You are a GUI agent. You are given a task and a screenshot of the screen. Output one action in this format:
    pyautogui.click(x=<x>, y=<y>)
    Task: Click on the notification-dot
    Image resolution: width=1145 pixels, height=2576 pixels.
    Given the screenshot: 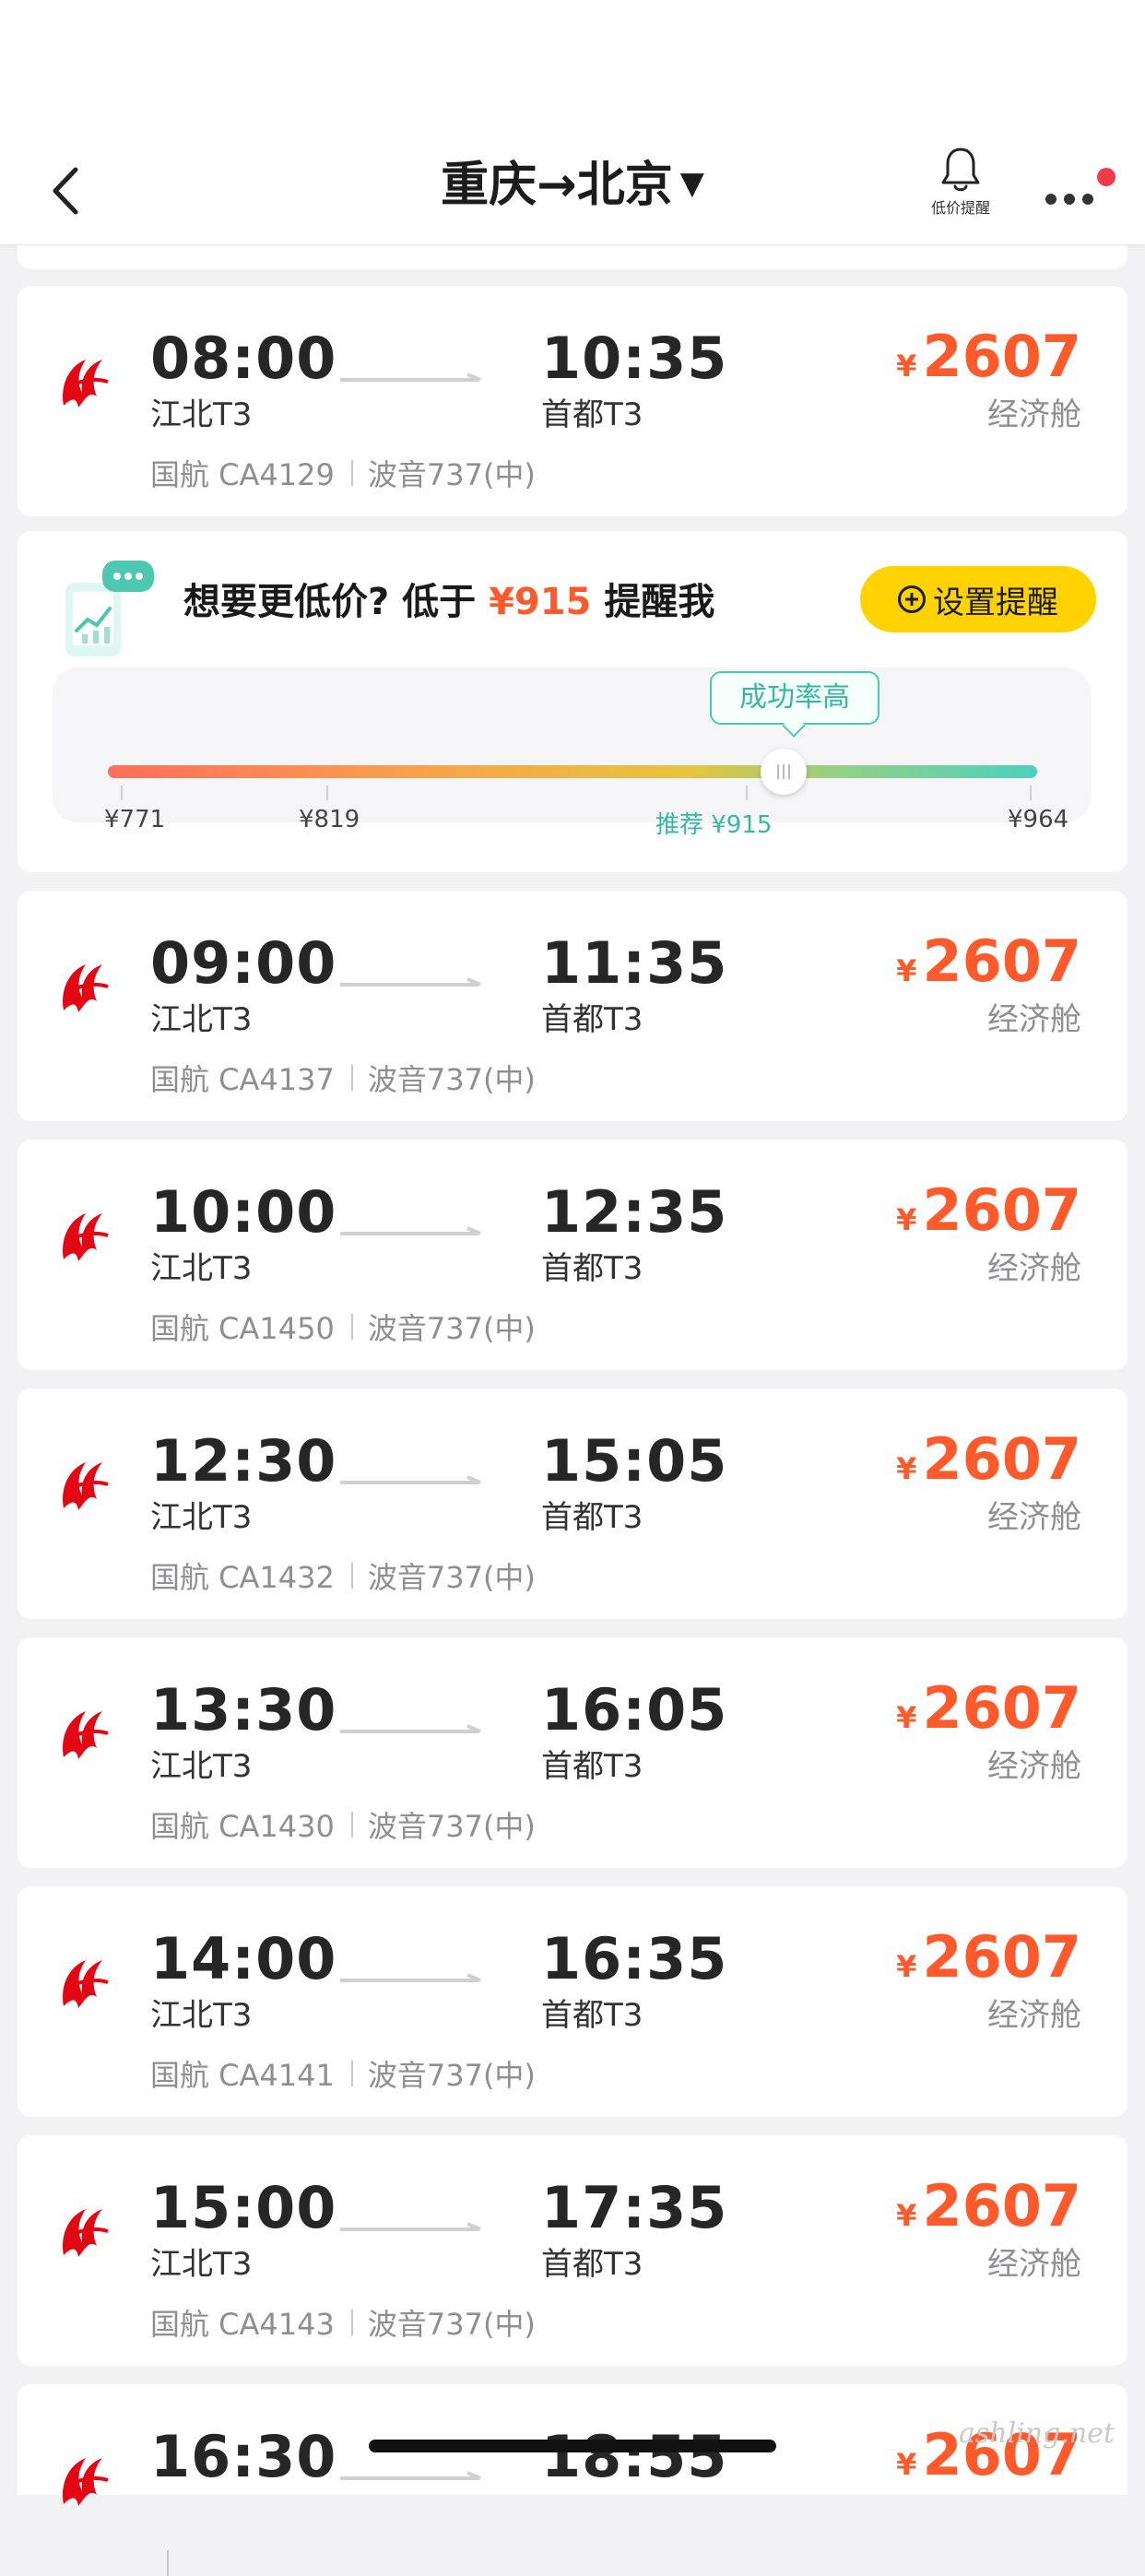 What is the action you would take?
    pyautogui.click(x=1106, y=177)
    